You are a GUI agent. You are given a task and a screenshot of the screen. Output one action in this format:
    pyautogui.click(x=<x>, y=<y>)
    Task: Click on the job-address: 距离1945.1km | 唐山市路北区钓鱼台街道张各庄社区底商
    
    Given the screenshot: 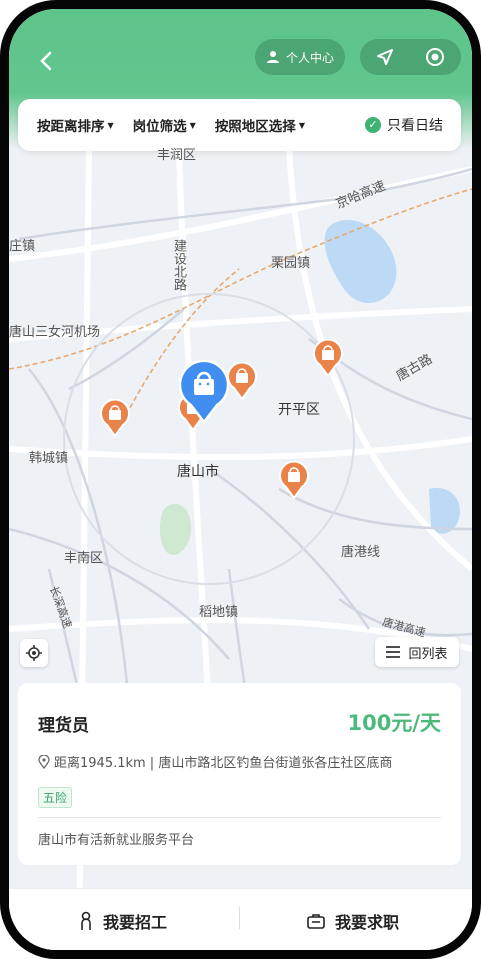 What is the action you would take?
    pyautogui.click(x=215, y=761)
    